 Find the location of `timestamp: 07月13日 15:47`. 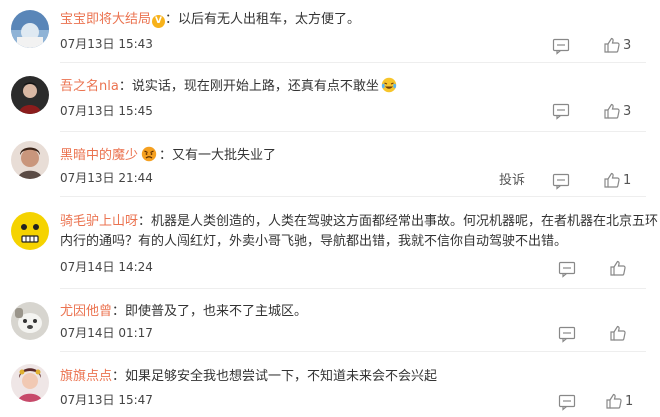

timestamp: 07月13日 15:47 is located at coordinates (106, 400).